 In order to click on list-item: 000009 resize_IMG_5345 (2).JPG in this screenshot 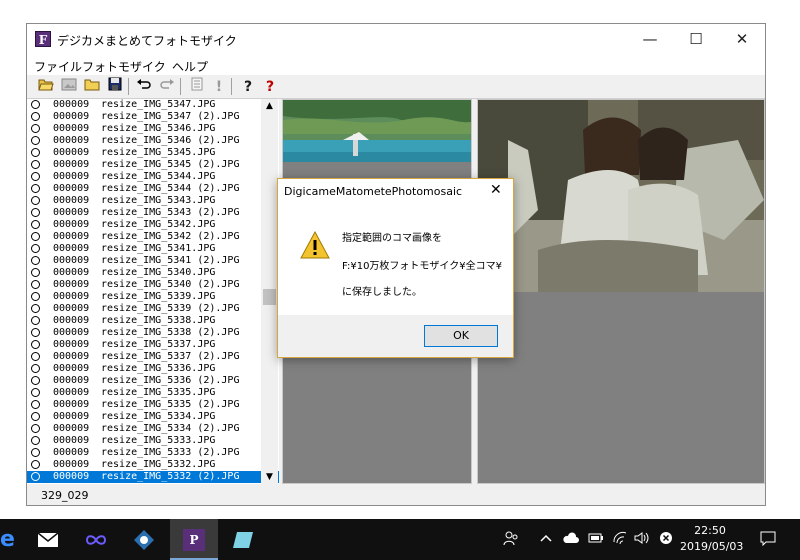, I will do `click(153, 165)`.